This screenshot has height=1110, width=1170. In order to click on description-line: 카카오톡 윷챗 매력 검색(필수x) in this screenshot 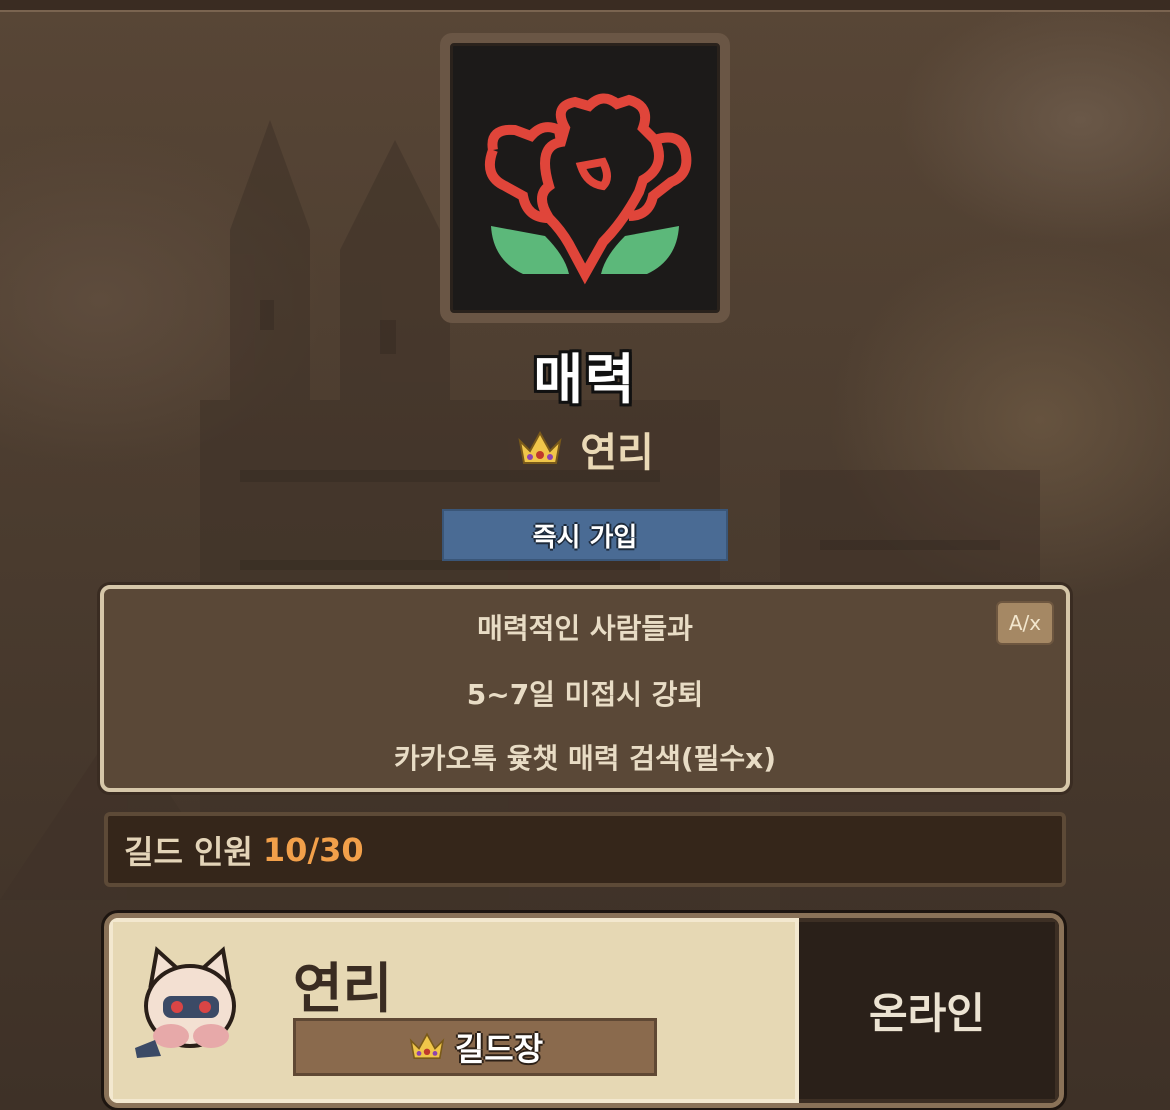, I will do `click(585, 758)`.